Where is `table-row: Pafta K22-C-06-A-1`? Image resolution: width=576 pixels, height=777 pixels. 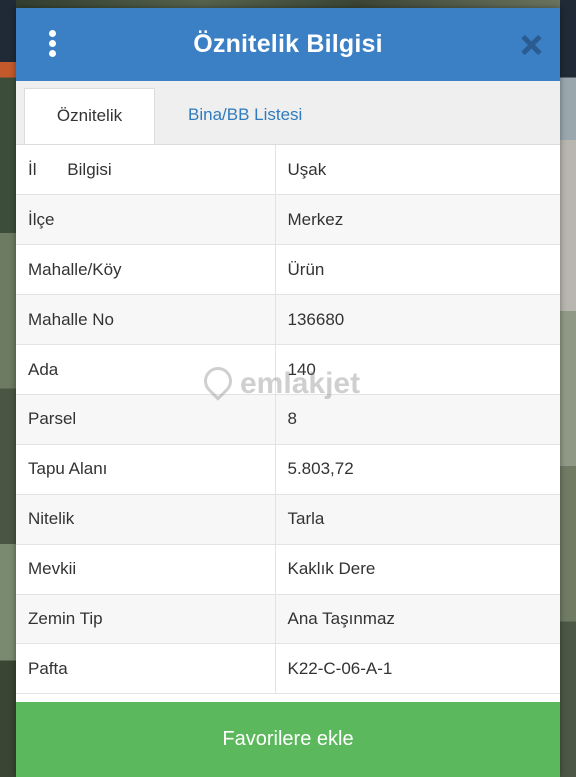 table-row: Pafta K22-C-06-A-1 is located at coordinates (288, 669).